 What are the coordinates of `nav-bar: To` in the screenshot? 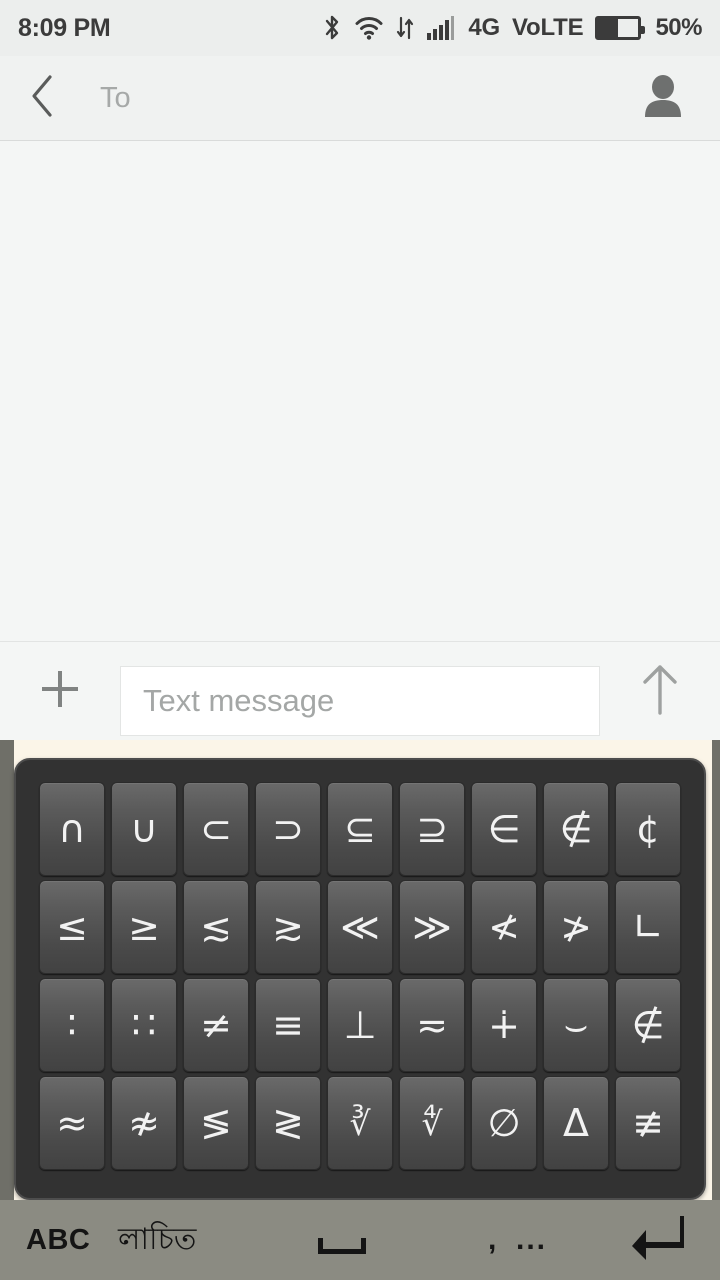 It's located at (360, 98).